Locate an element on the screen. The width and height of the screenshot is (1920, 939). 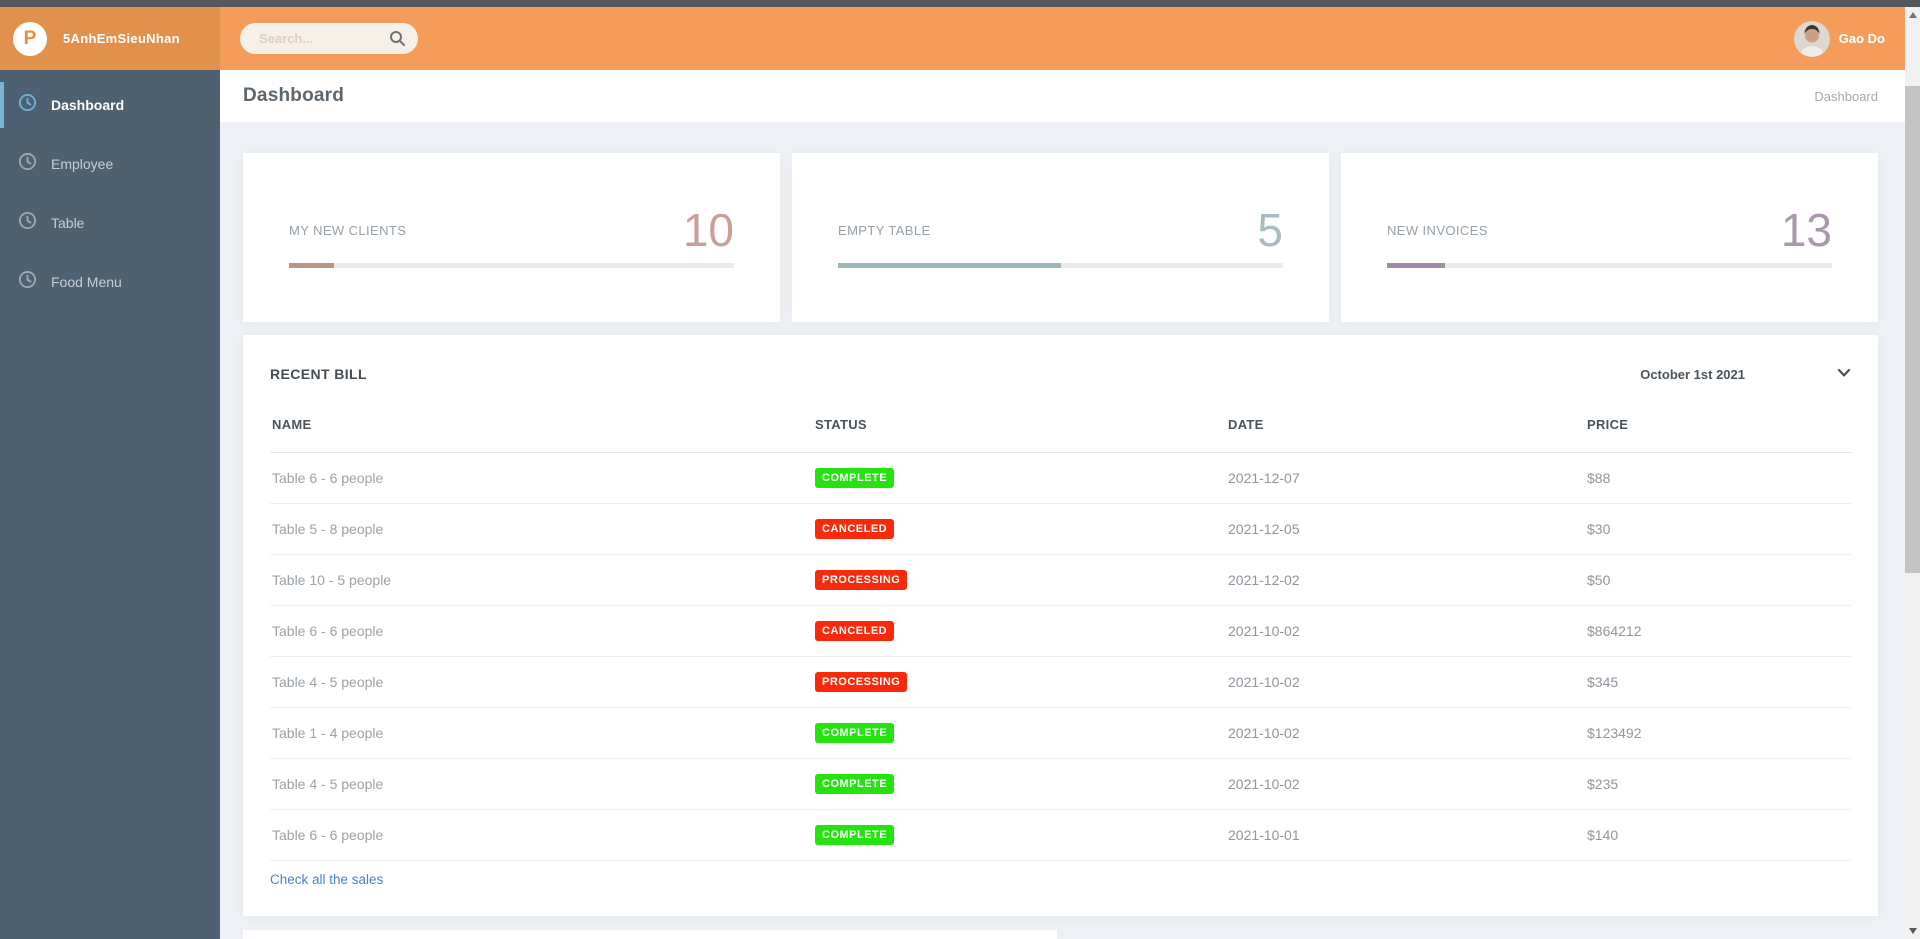
scroll-up-arrow-icon is located at coordinates (1912, 15).